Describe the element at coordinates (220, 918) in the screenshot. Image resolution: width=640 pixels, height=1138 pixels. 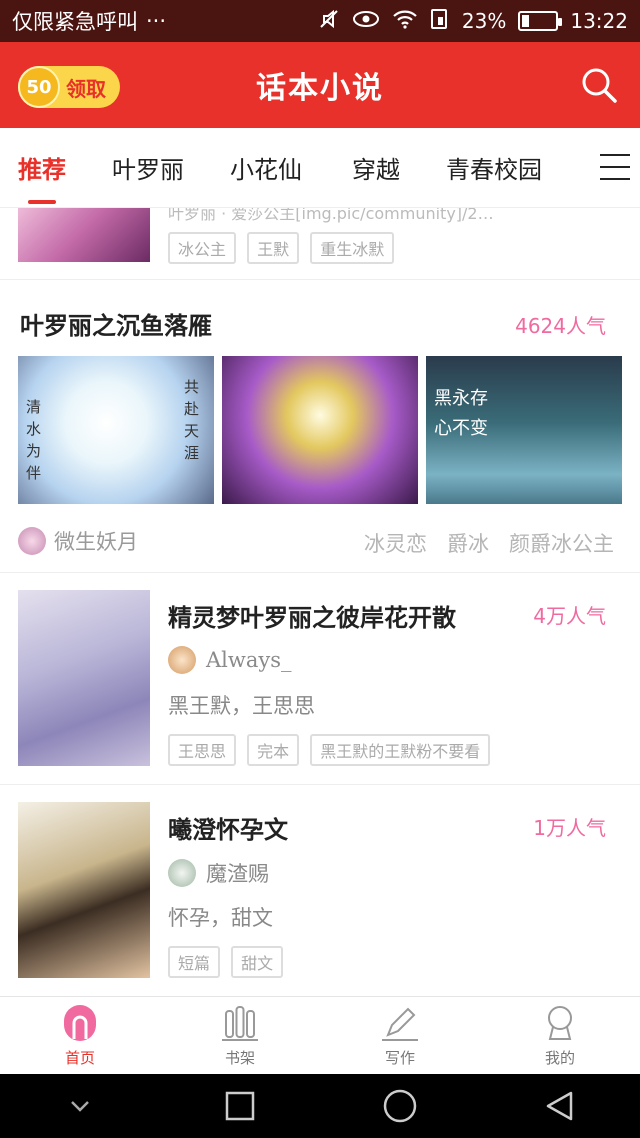
I see `book-description: 怀孕，甜文` at that location.